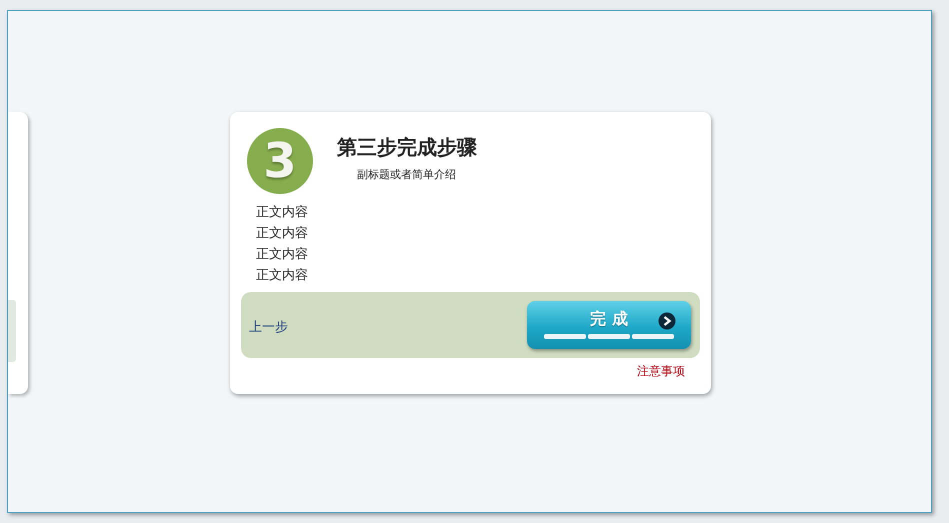 Image resolution: width=949 pixels, height=523 pixels. Describe the element at coordinates (661, 371) in the screenshot. I see `notice-link: 注意事项` at that location.